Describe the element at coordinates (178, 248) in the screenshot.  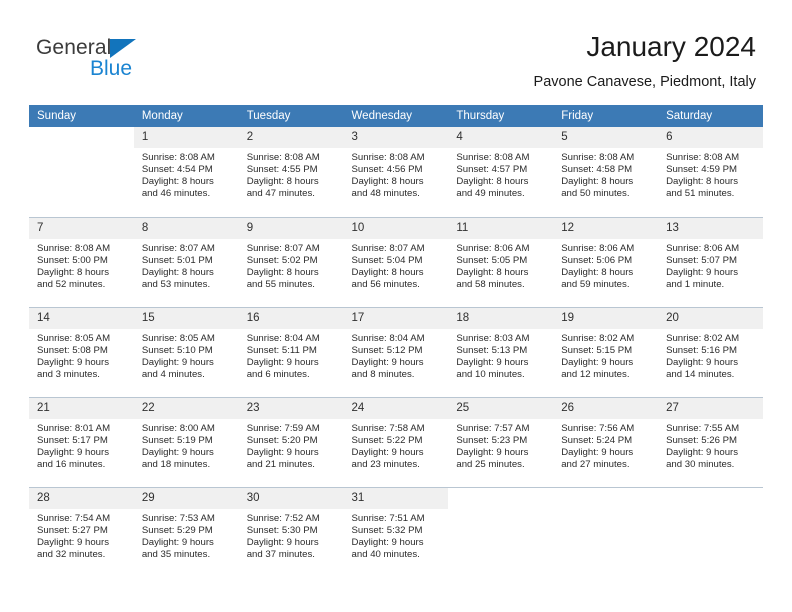
I see `sunrise-text: Sunrise: 8:07 AM` at that location.